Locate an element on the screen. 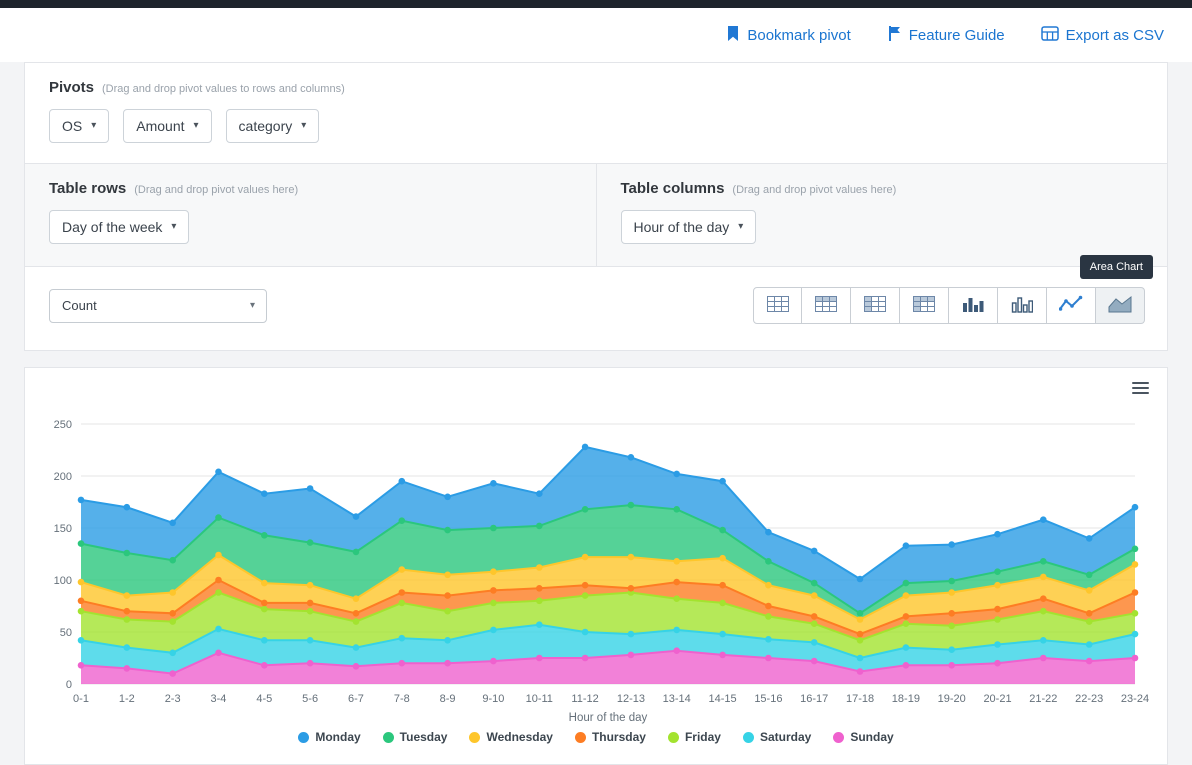 The image size is (1192, 765). pivot-field-category: category ▾ is located at coordinates (272, 126).